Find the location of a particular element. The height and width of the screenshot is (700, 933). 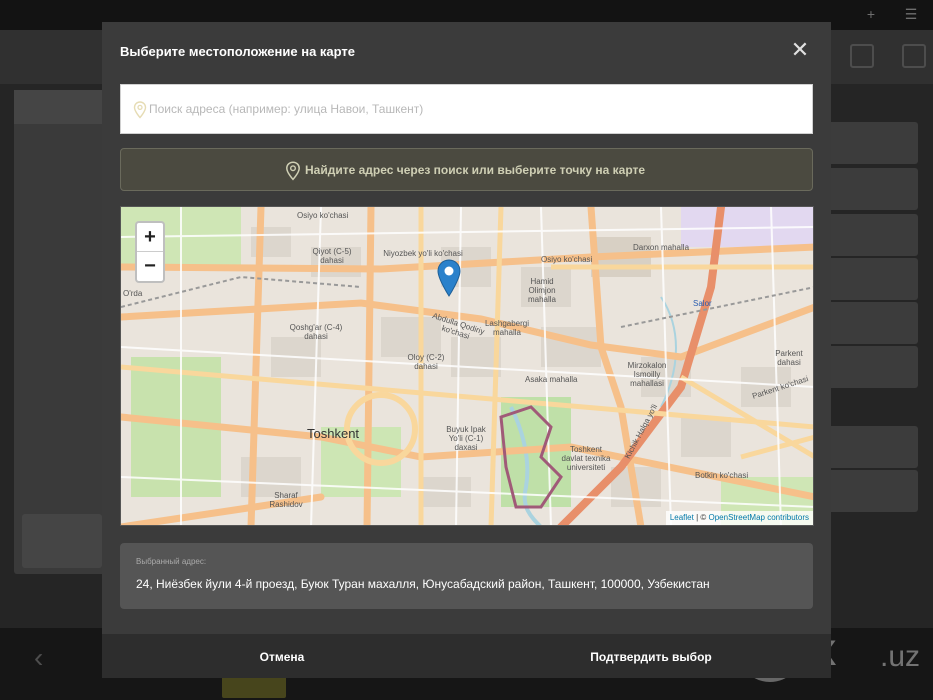

map-label: Hamid Olimjon mahalla is located at coordinates (541, 290).